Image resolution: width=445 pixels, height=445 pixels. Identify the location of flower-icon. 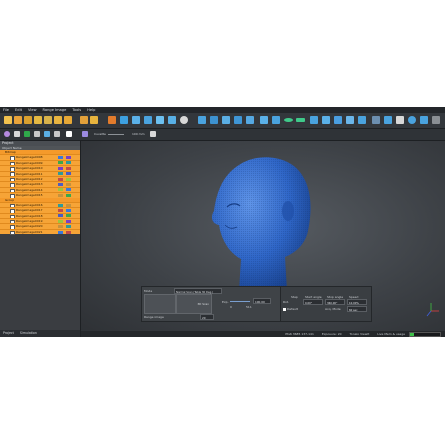
(7, 134).